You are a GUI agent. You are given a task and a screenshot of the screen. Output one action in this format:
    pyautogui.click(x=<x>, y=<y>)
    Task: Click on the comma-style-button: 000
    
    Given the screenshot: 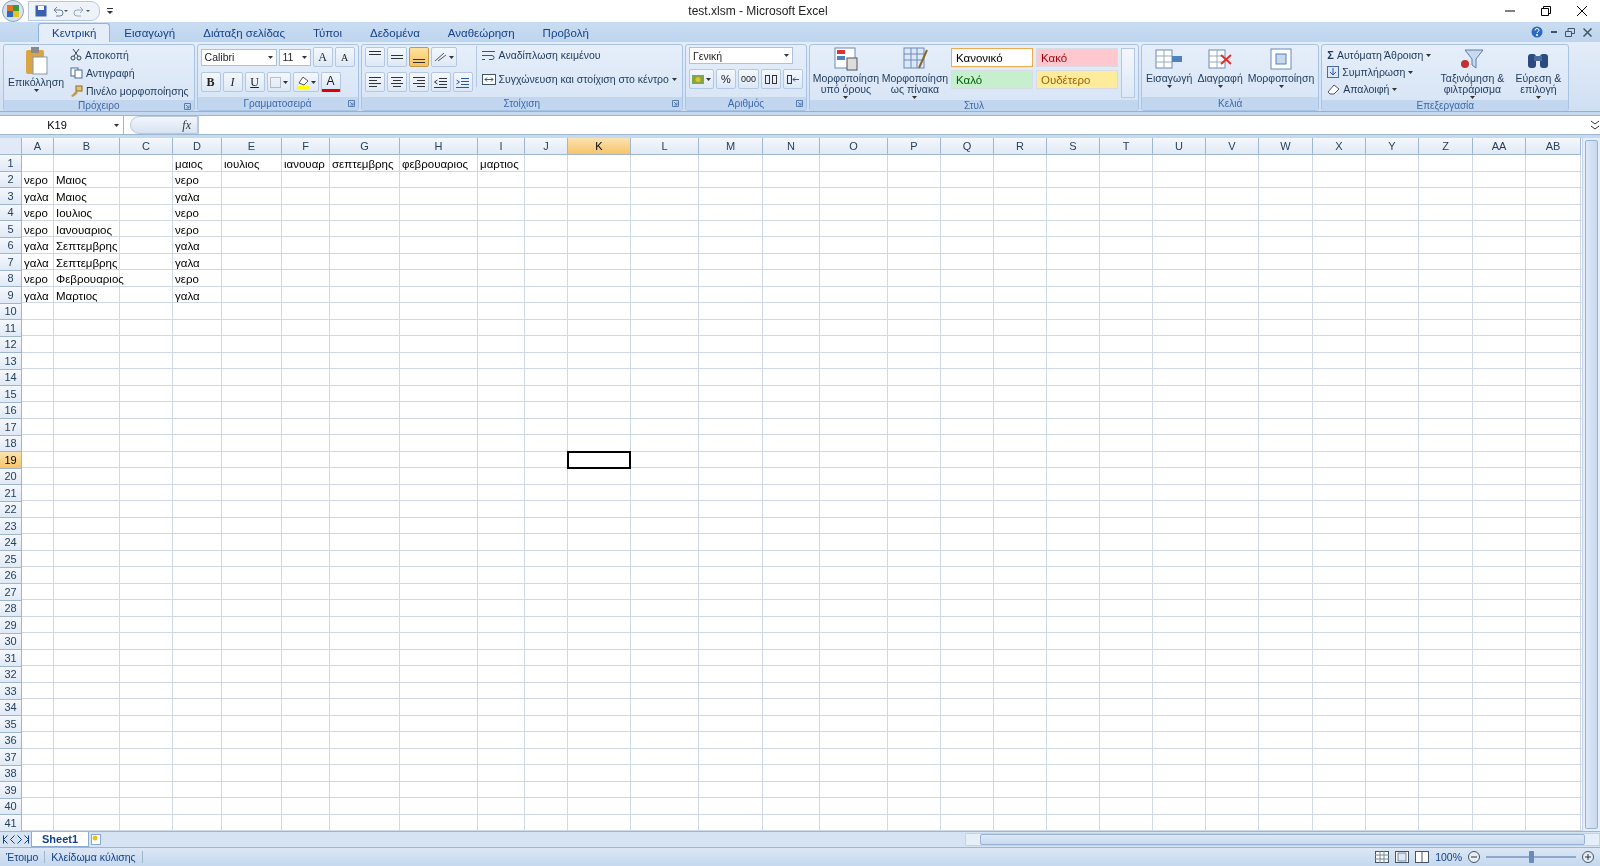 What is the action you would take?
    pyautogui.click(x=748, y=79)
    